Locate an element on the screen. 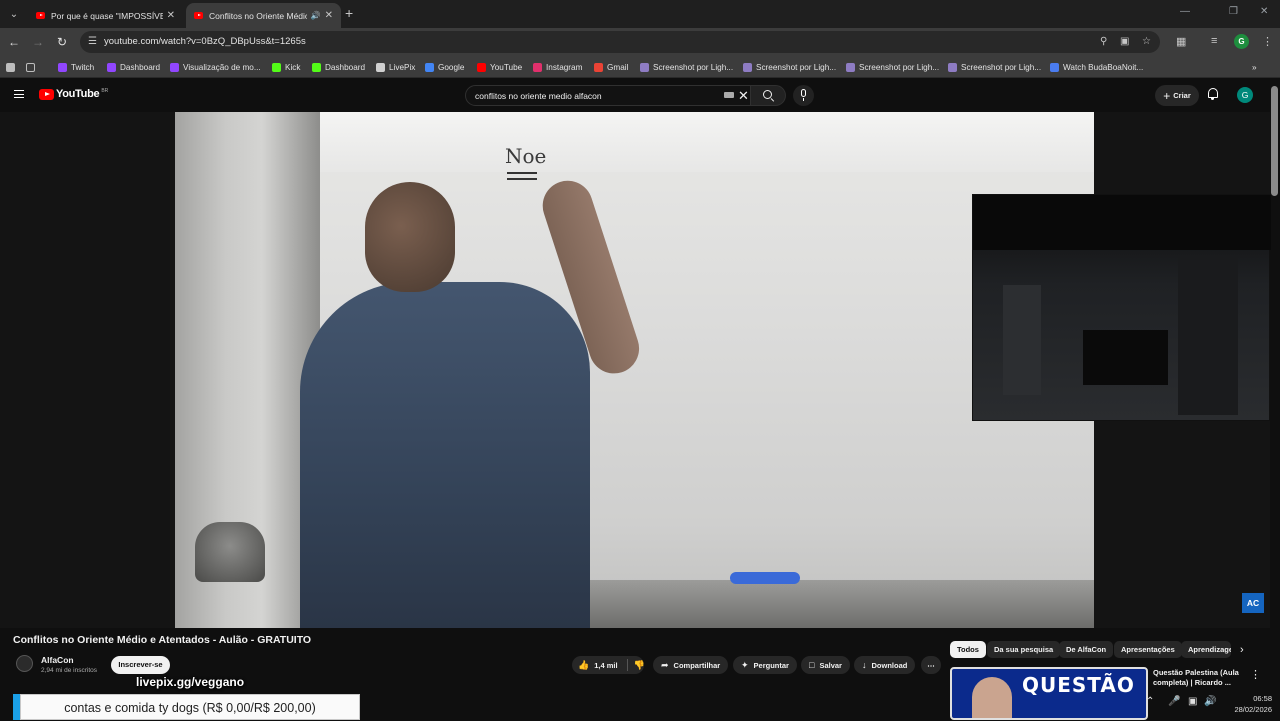 The height and width of the screenshot is (721, 1280). voice-search-button is located at coordinates (803, 95).